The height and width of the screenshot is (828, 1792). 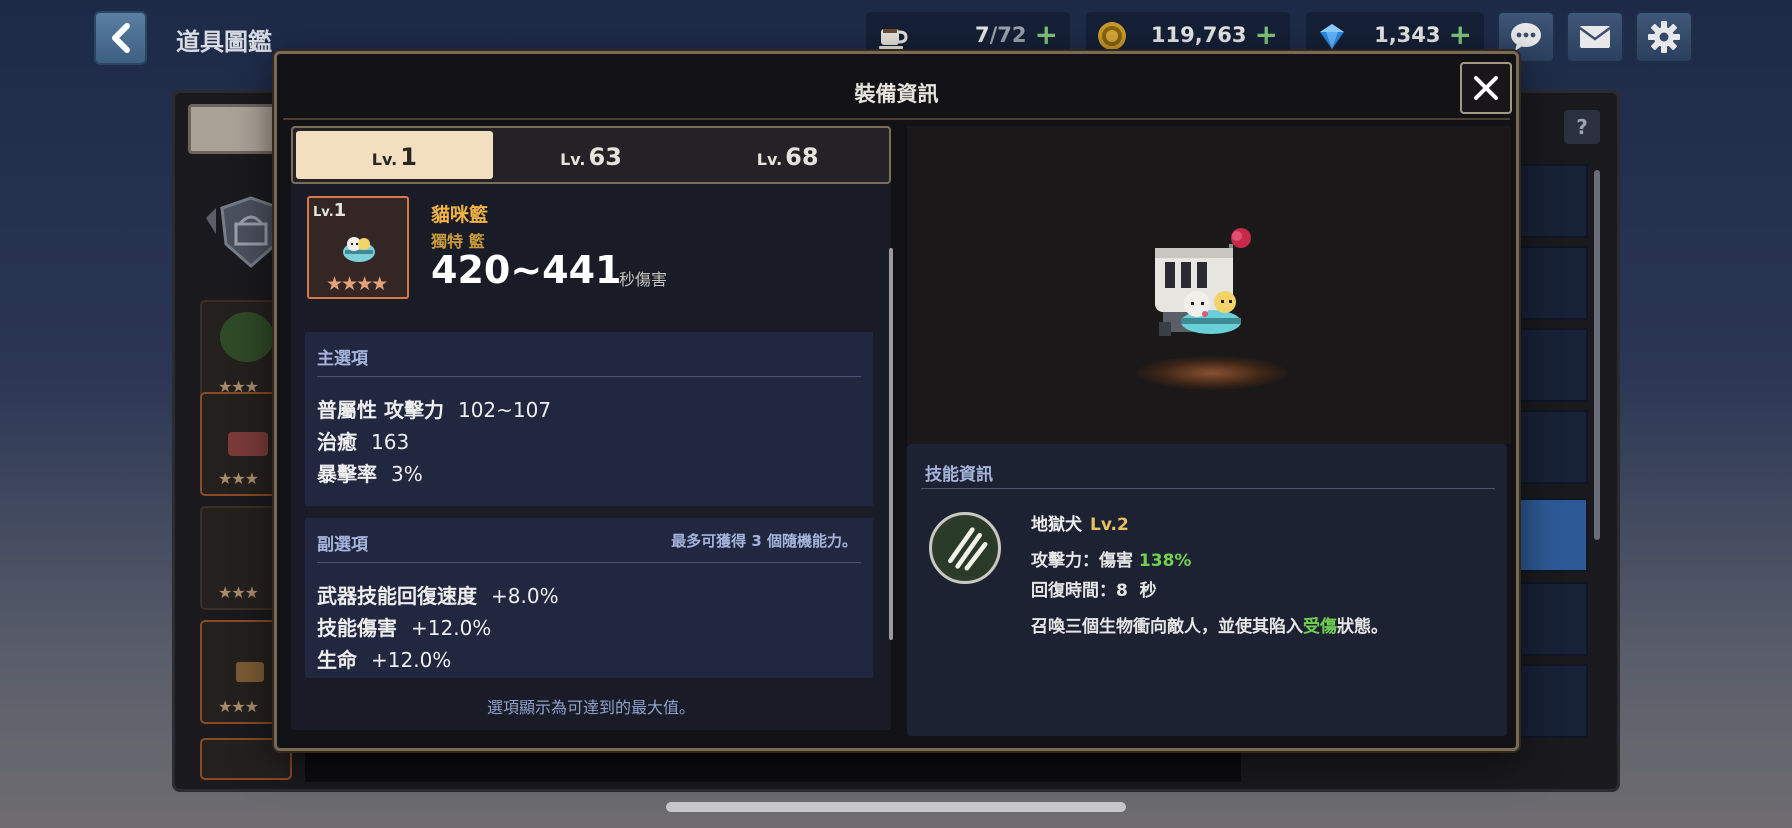 I want to click on main-options-title: 主選項, so click(x=342, y=359).